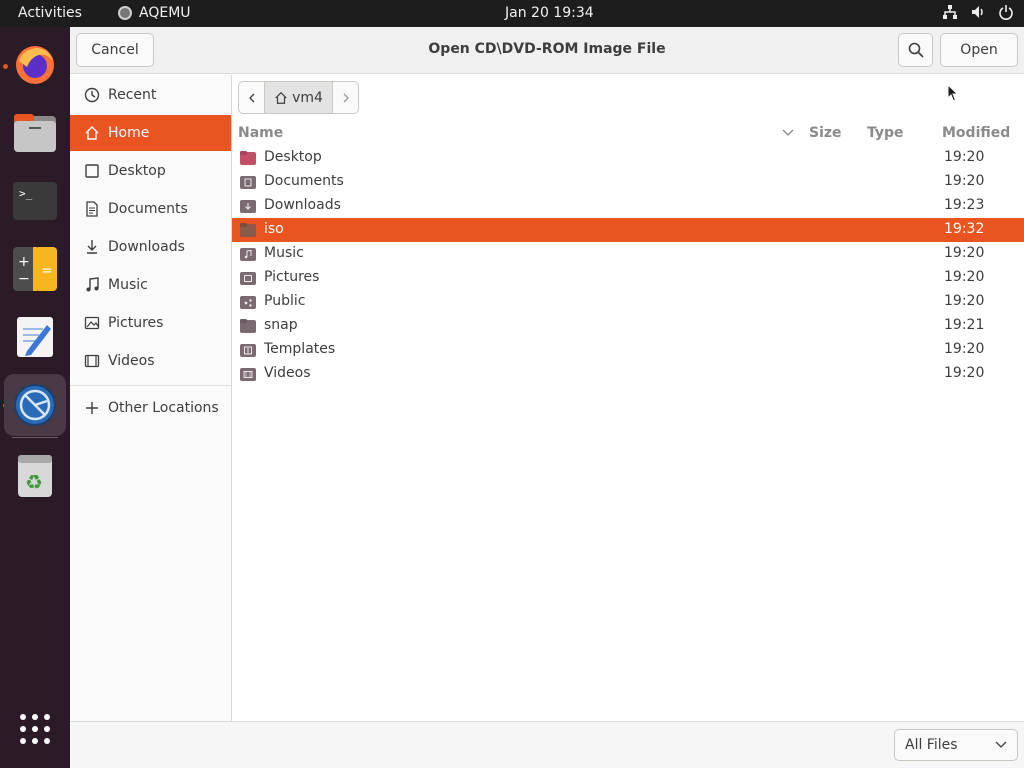 The width and height of the screenshot is (1024, 768). I want to click on app-grid-icon, so click(35, 729).